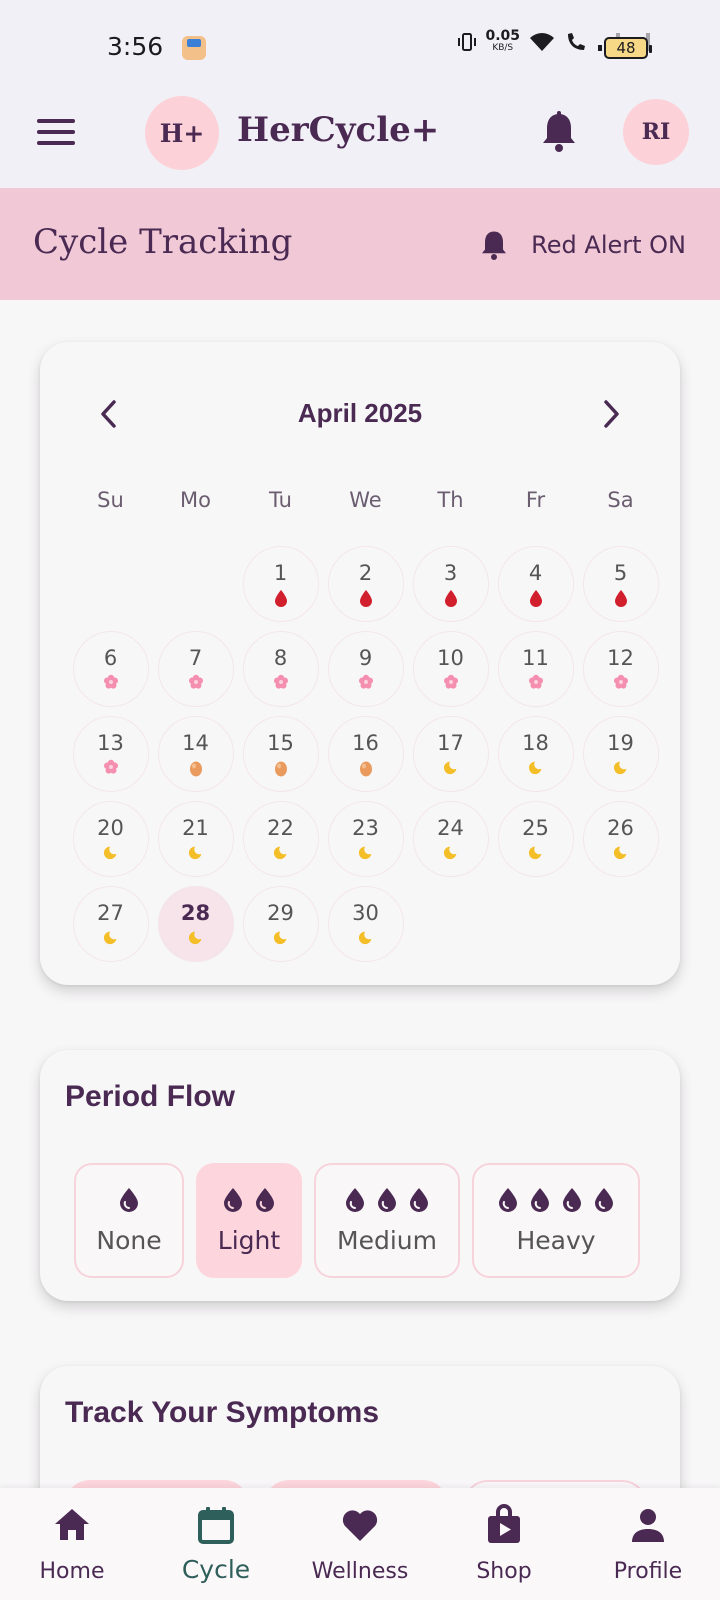 Image resolution: width=720 pixels, height=1600 pixels. I want to click on calendar-day-today: 28, so click(195, 924).